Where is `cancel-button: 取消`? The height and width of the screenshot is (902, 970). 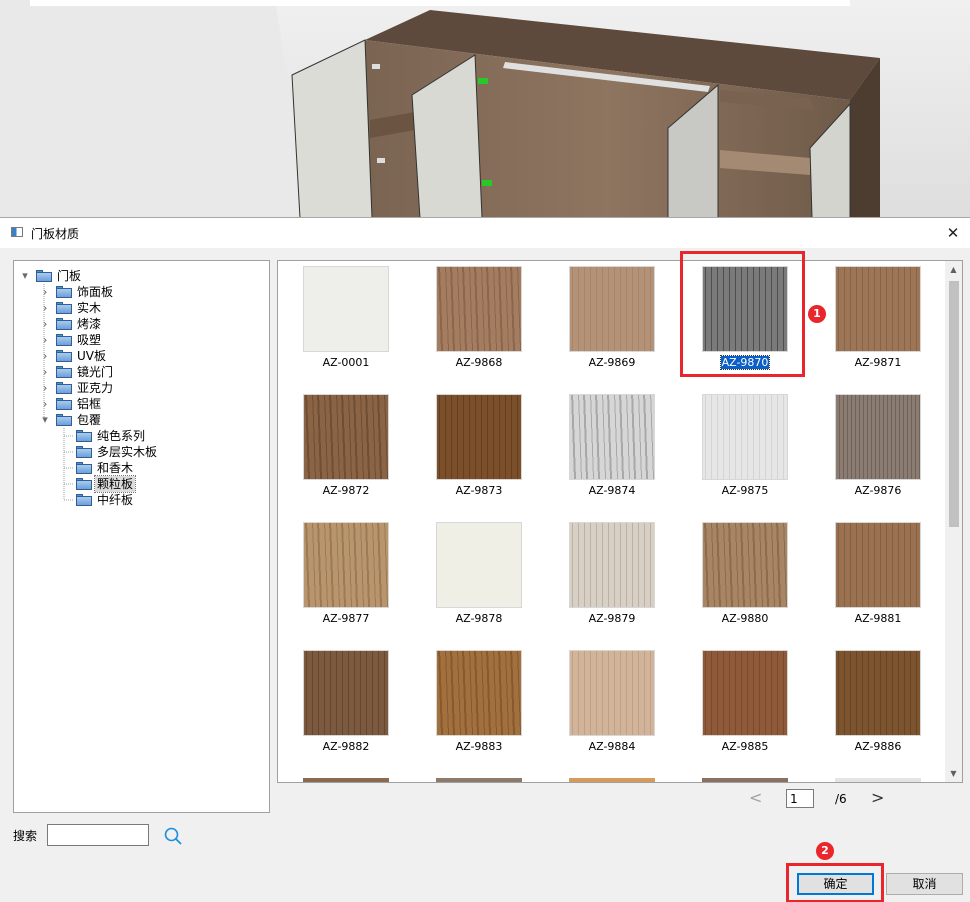
cancel-button: 取消 is located at coordinates (924, 884).